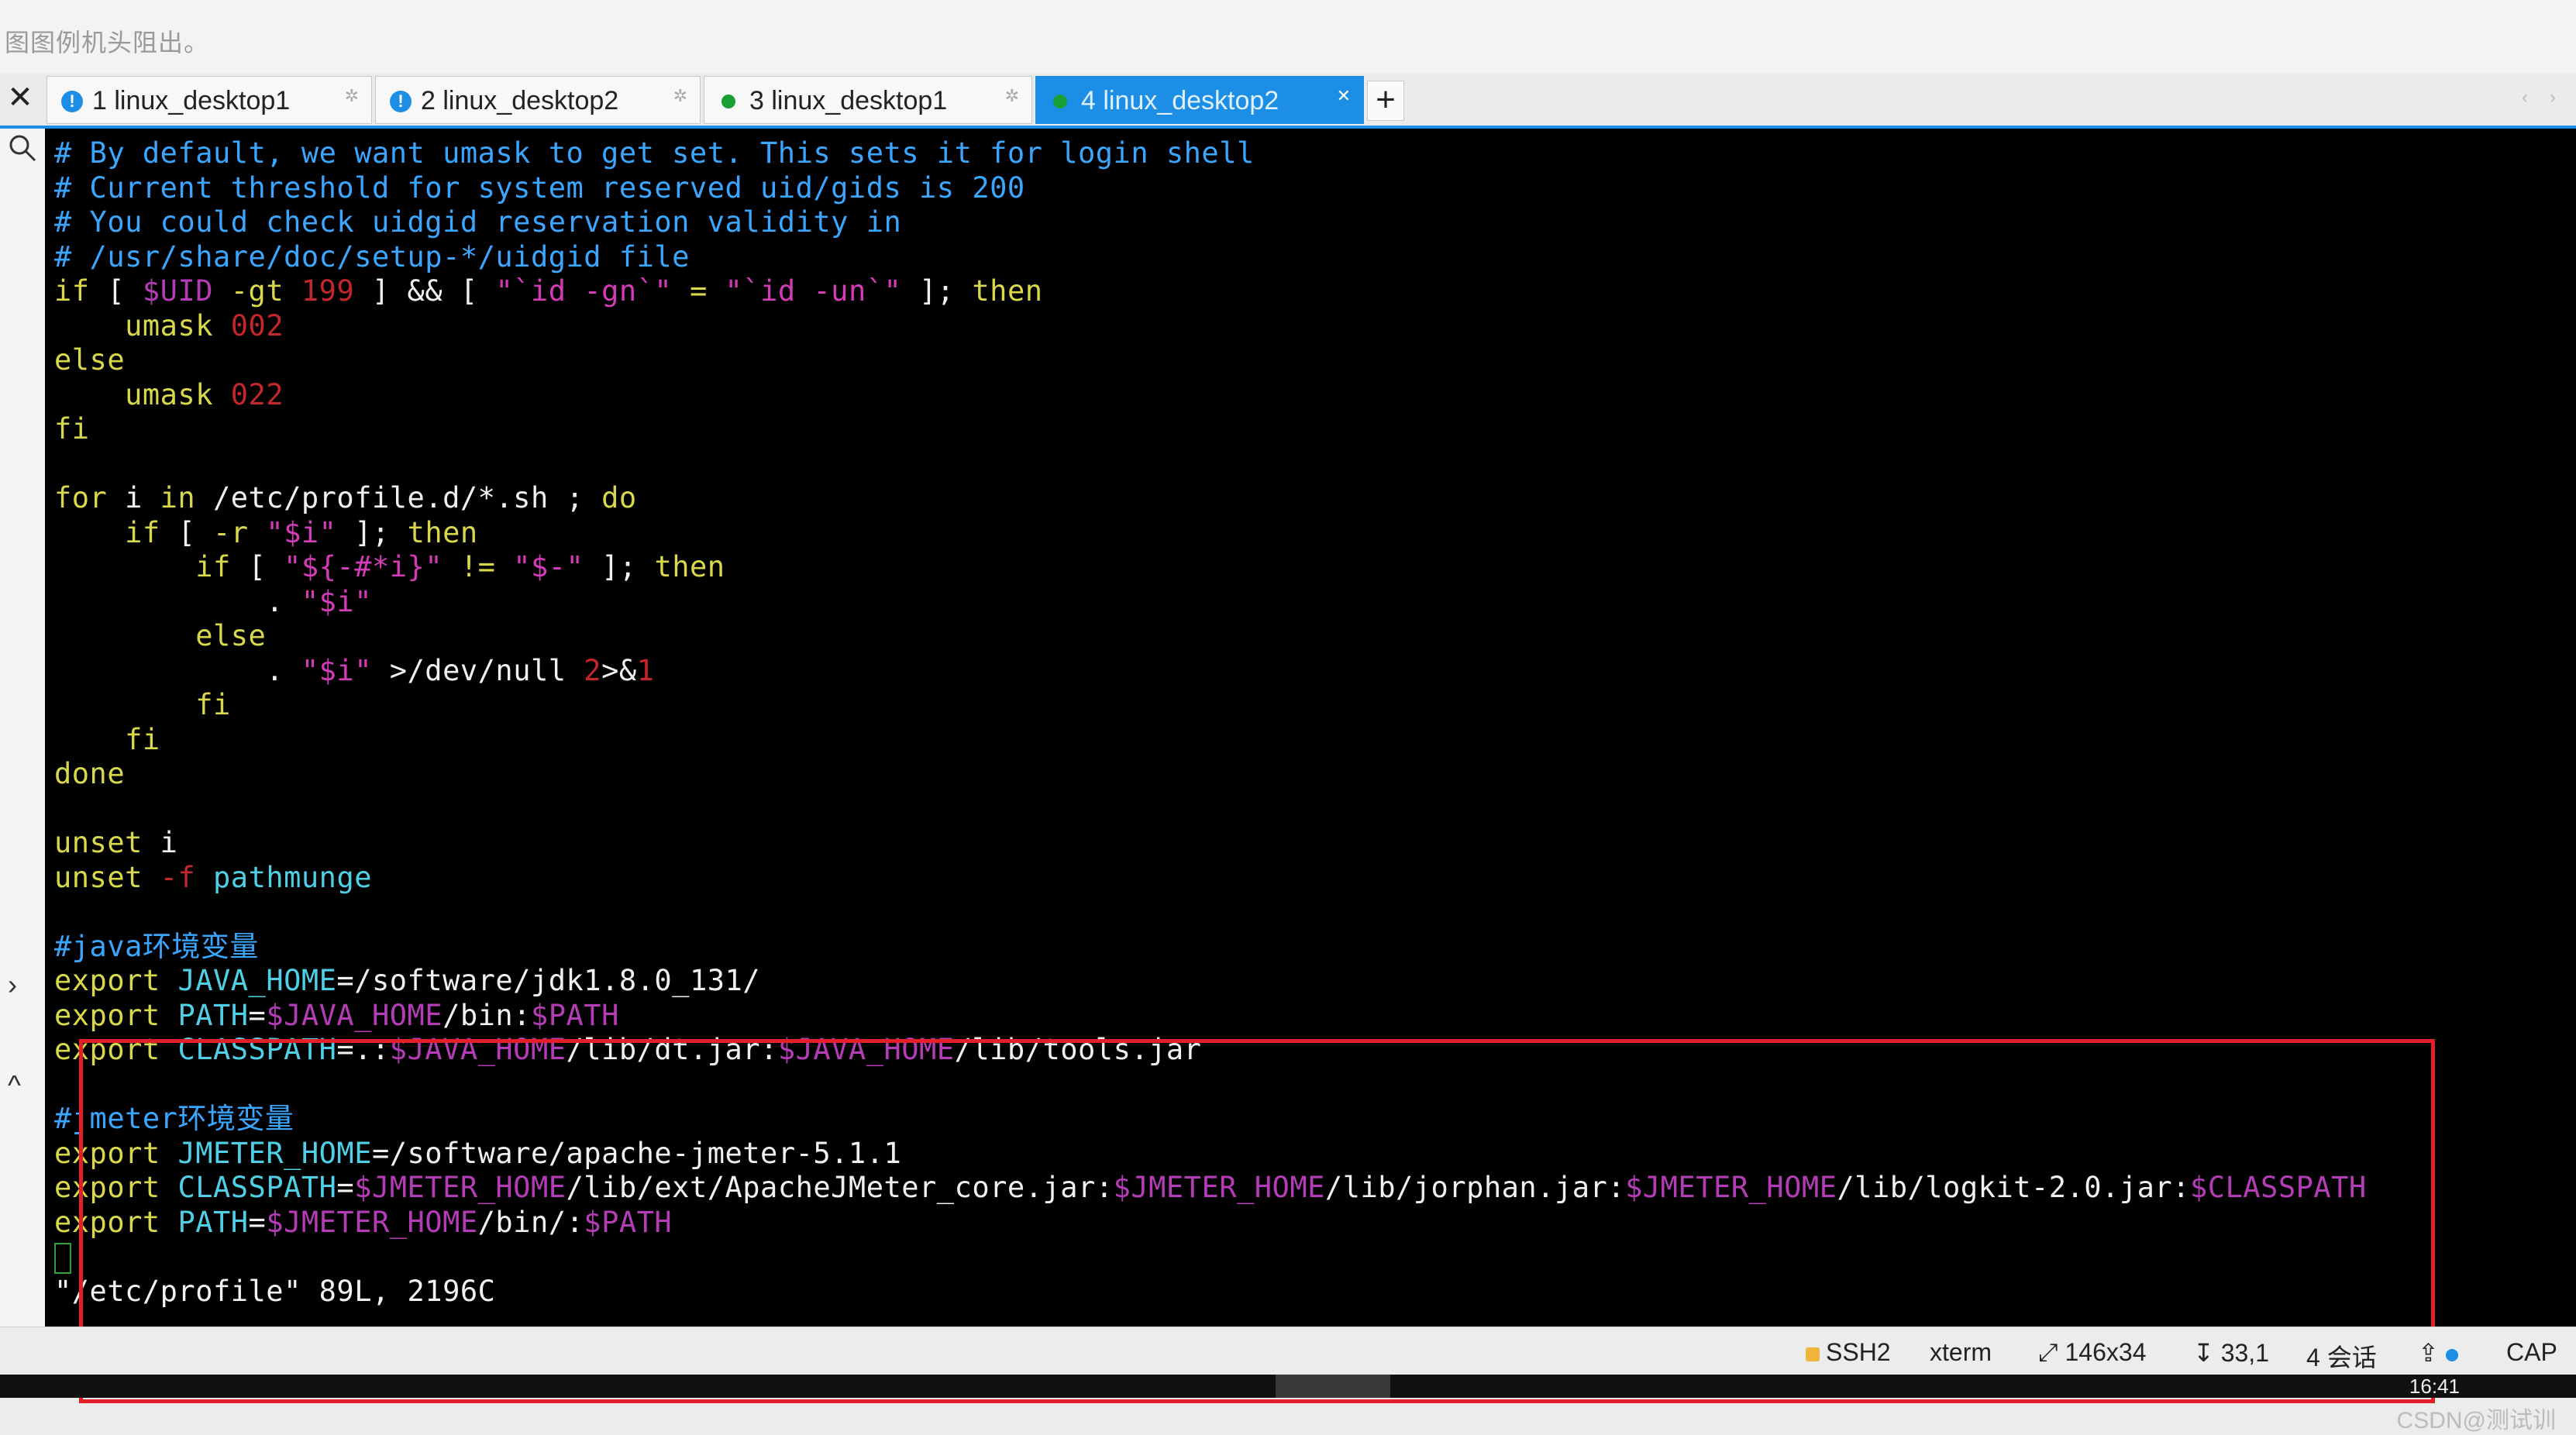  I want to click on protocol-indicator: SSH2, so click(1848, 1352).